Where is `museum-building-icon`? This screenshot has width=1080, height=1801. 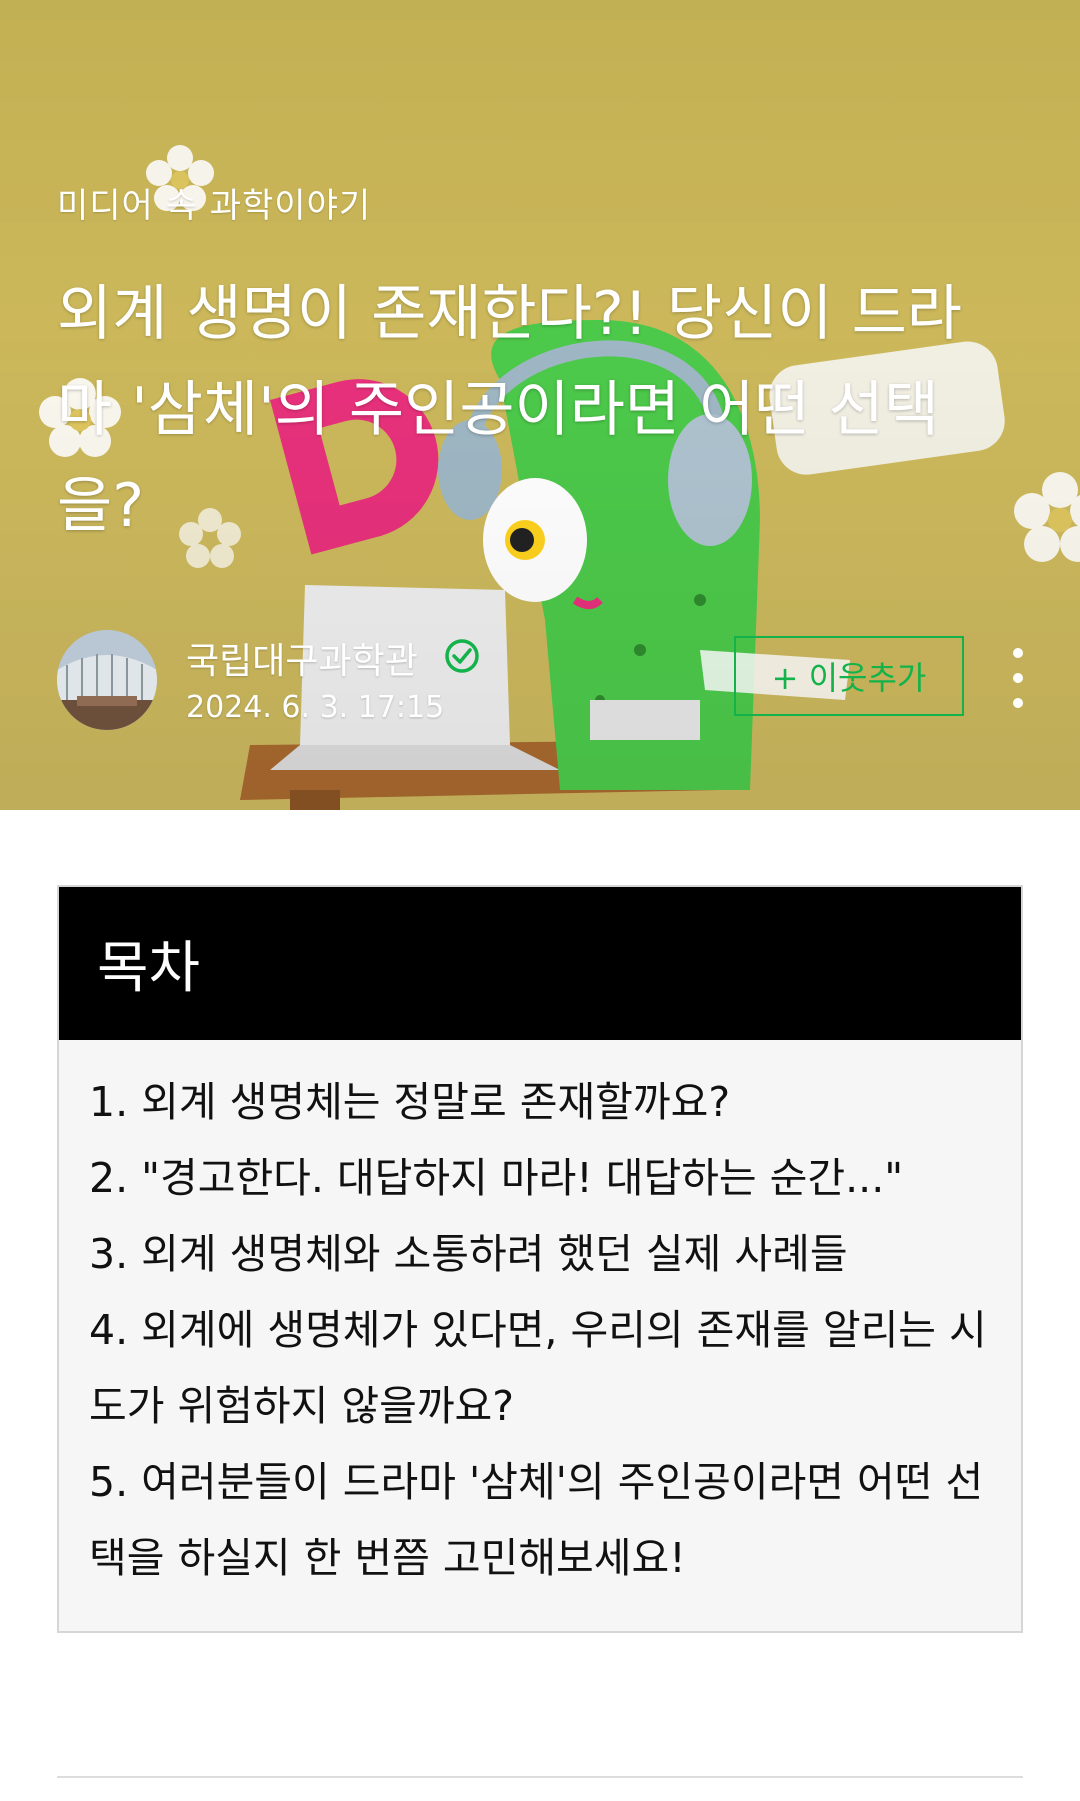
museum-building-icon is located at coordinates (107, 680).